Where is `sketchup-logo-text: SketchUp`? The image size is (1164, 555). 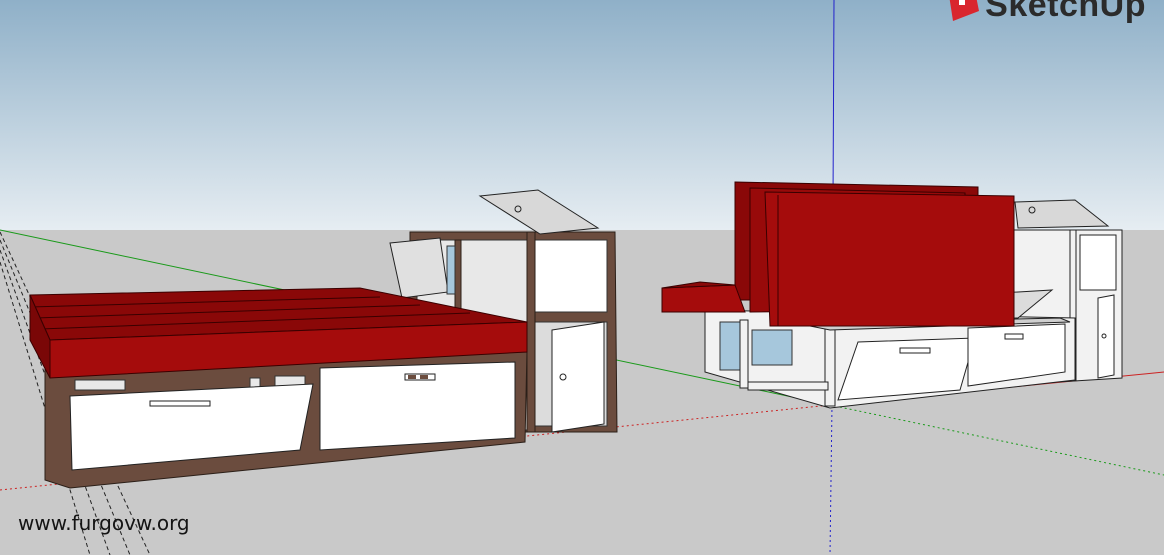
sketchup-logo-text: SketchUp is located at coordinates (1065, 12).